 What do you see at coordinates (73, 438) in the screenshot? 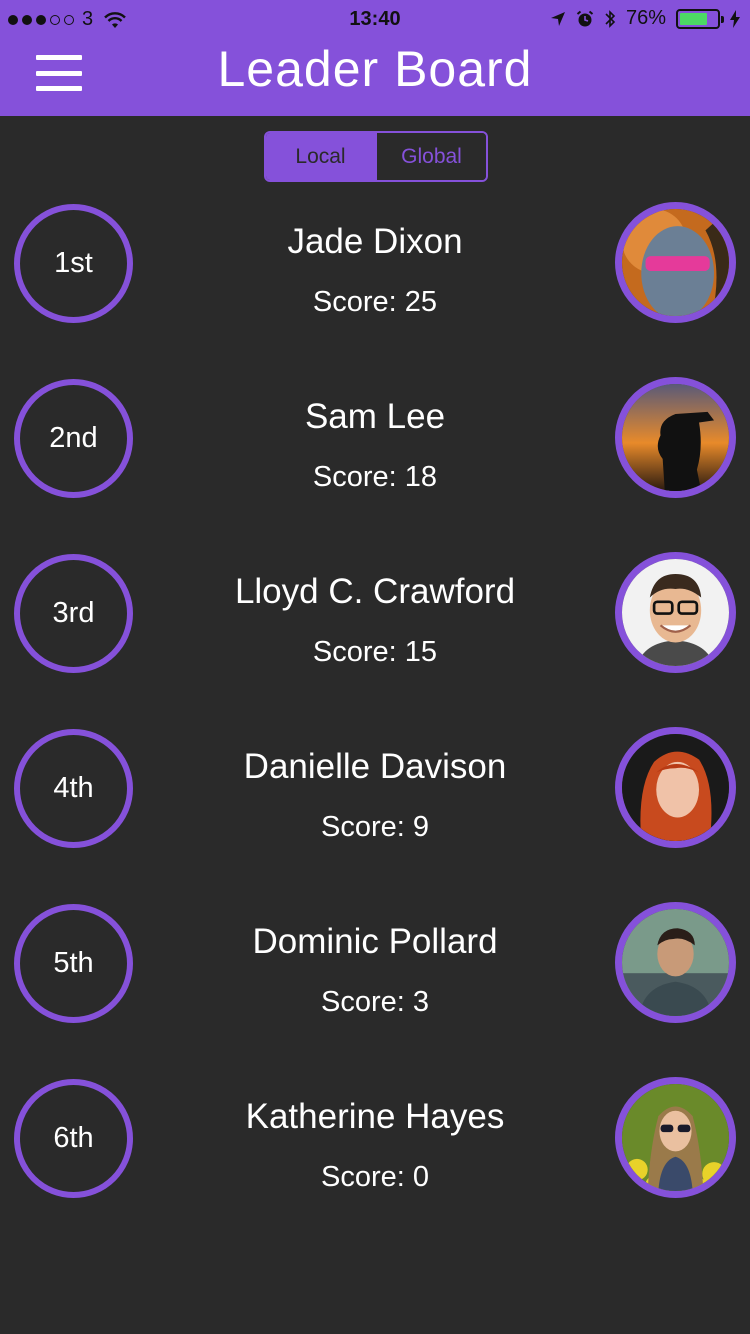
I see `rank-badge: 2nd` at bounding box center [73, 438].